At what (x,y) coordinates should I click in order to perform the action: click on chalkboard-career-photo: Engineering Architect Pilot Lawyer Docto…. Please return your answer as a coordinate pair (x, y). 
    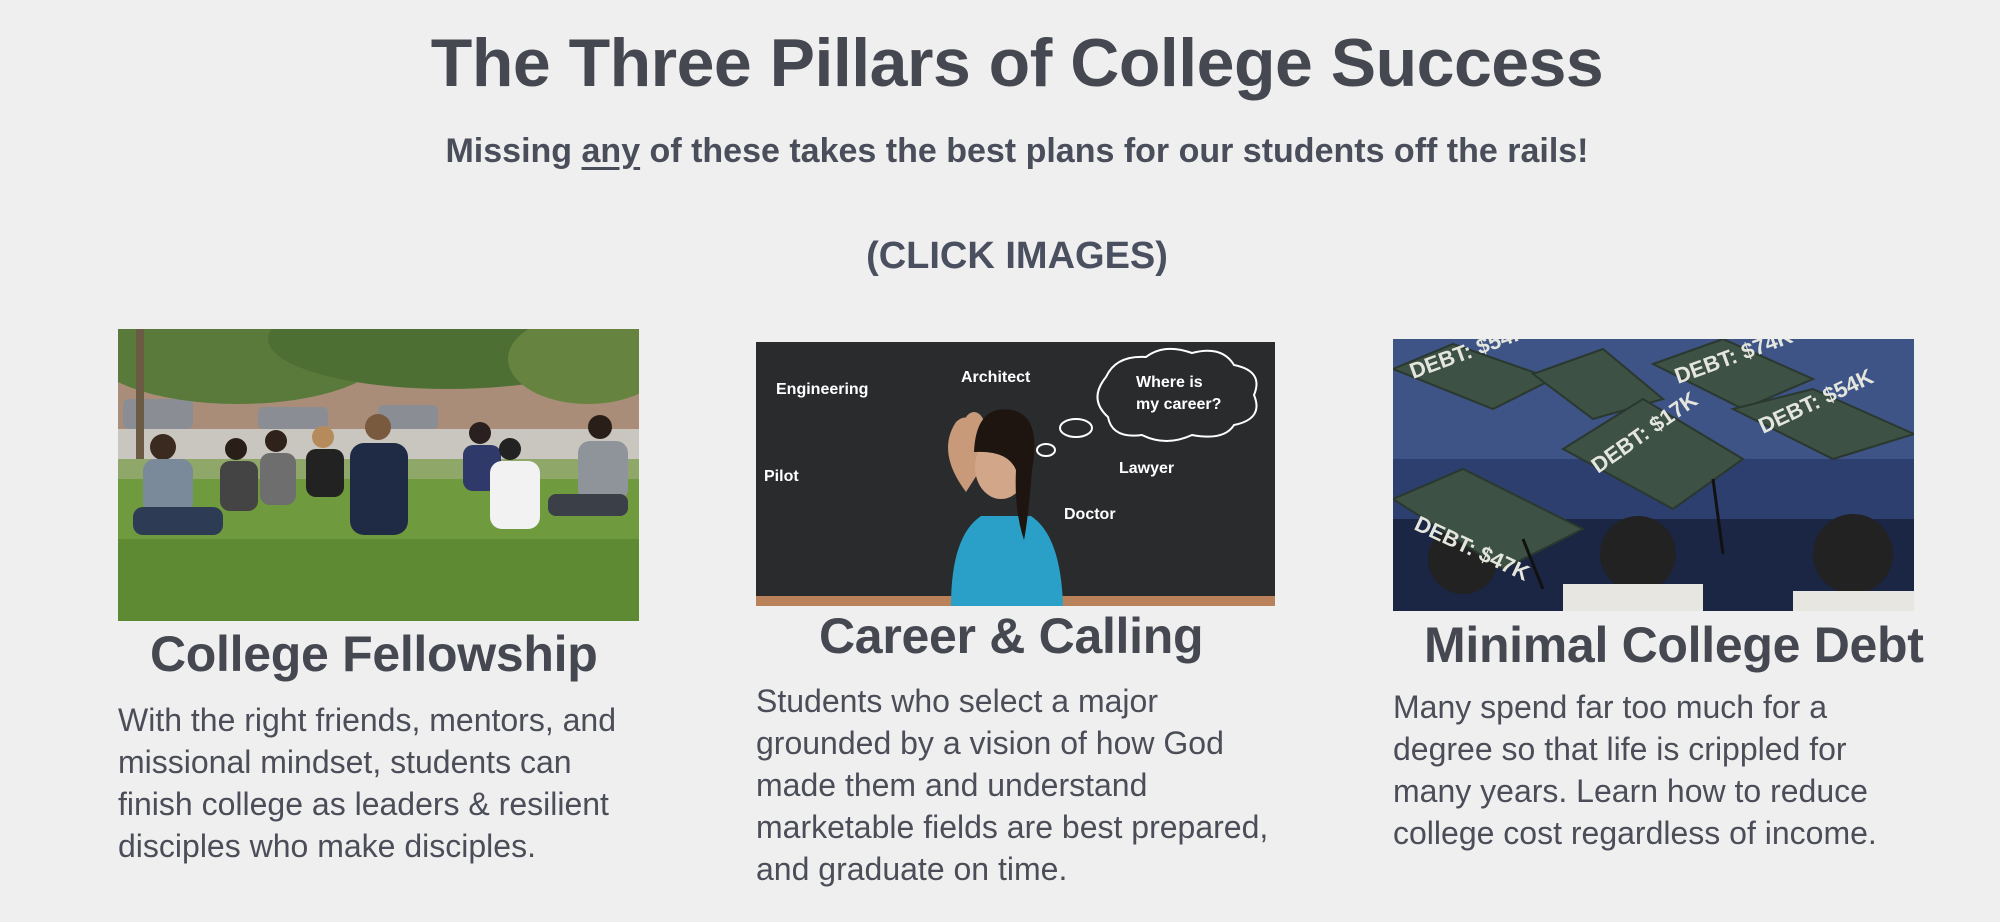
    Looking at the image, I should click on (1015, 474).